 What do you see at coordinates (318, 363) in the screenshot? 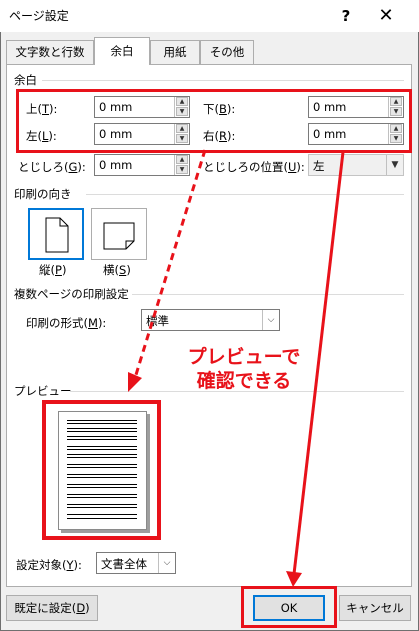
I see `solid-arrow-line` at bounding box center [318, 363].